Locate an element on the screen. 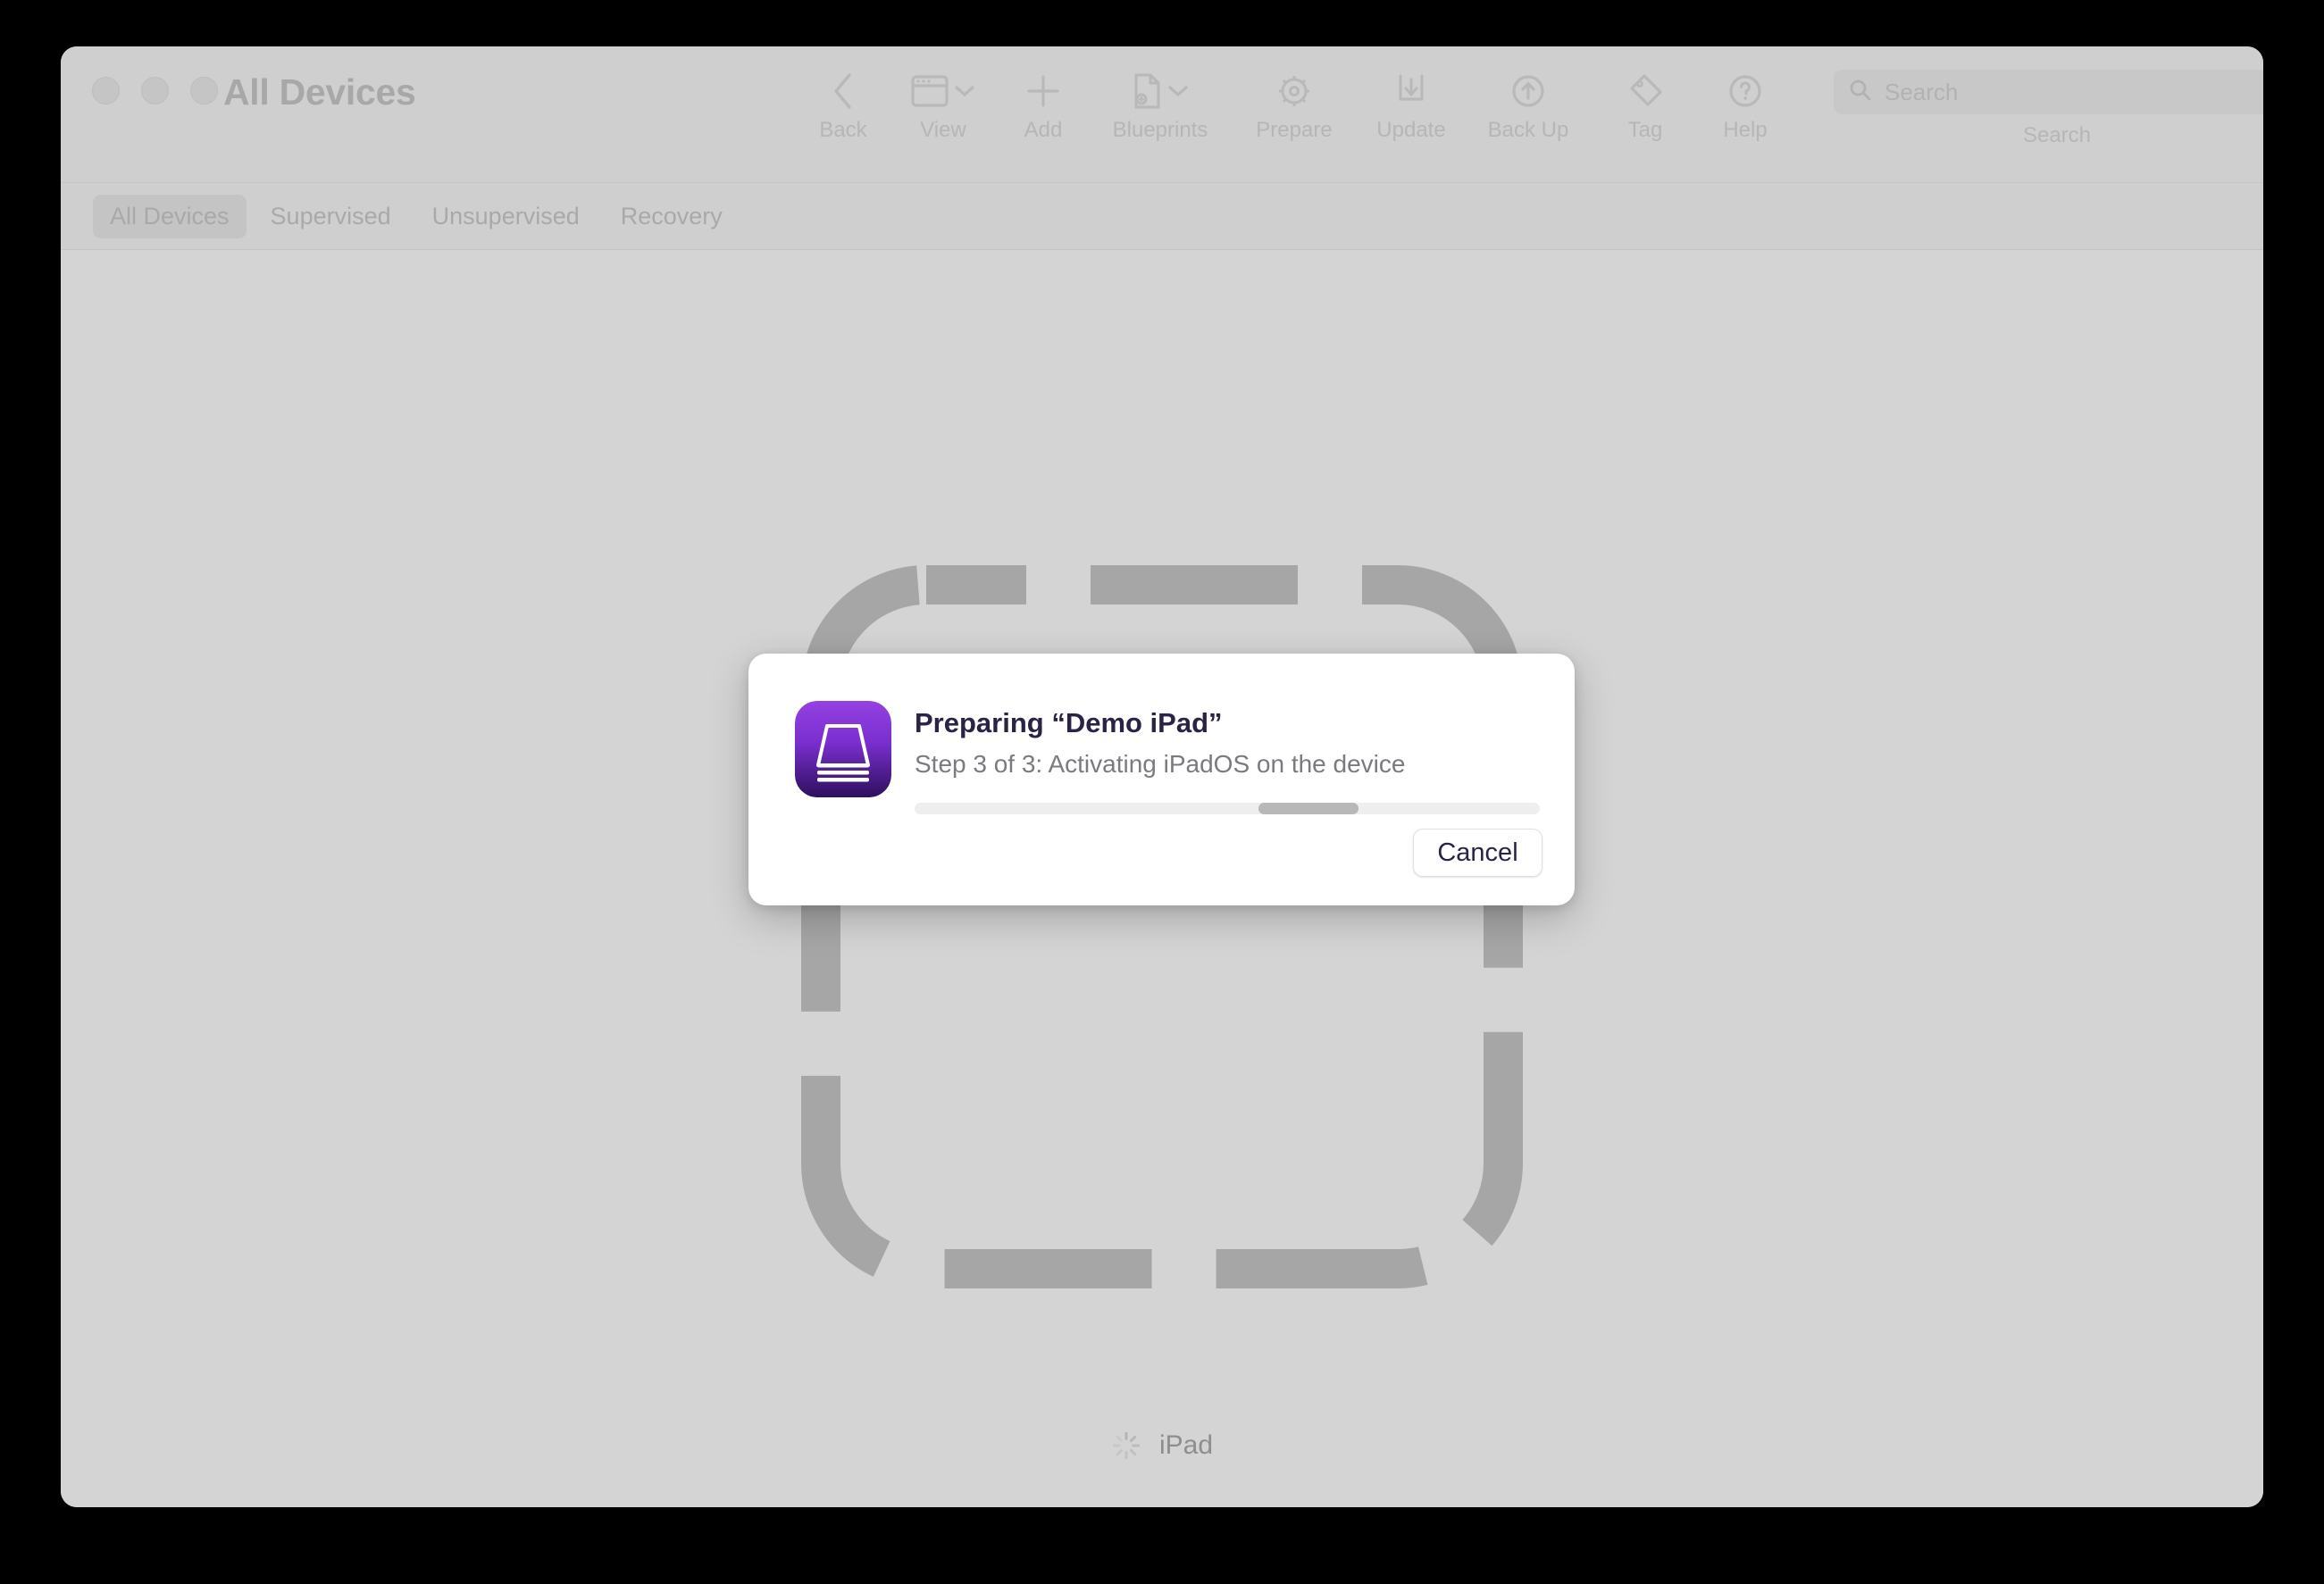  toolbar-button-add: Add is located at coordinates (1043, 101).